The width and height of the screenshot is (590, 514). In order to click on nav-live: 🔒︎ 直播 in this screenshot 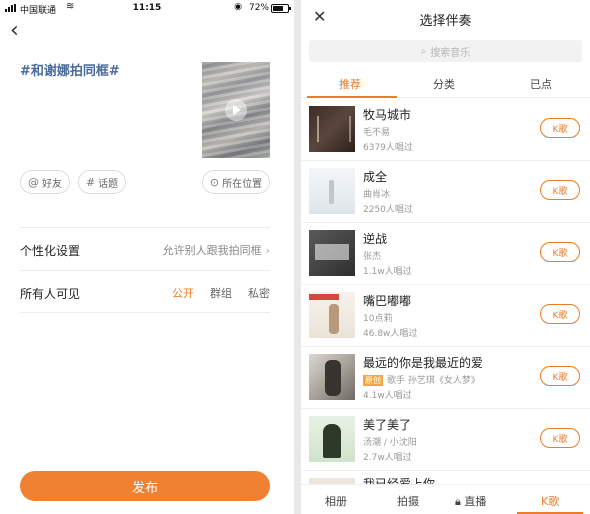, I will do `click(470, 501)`.